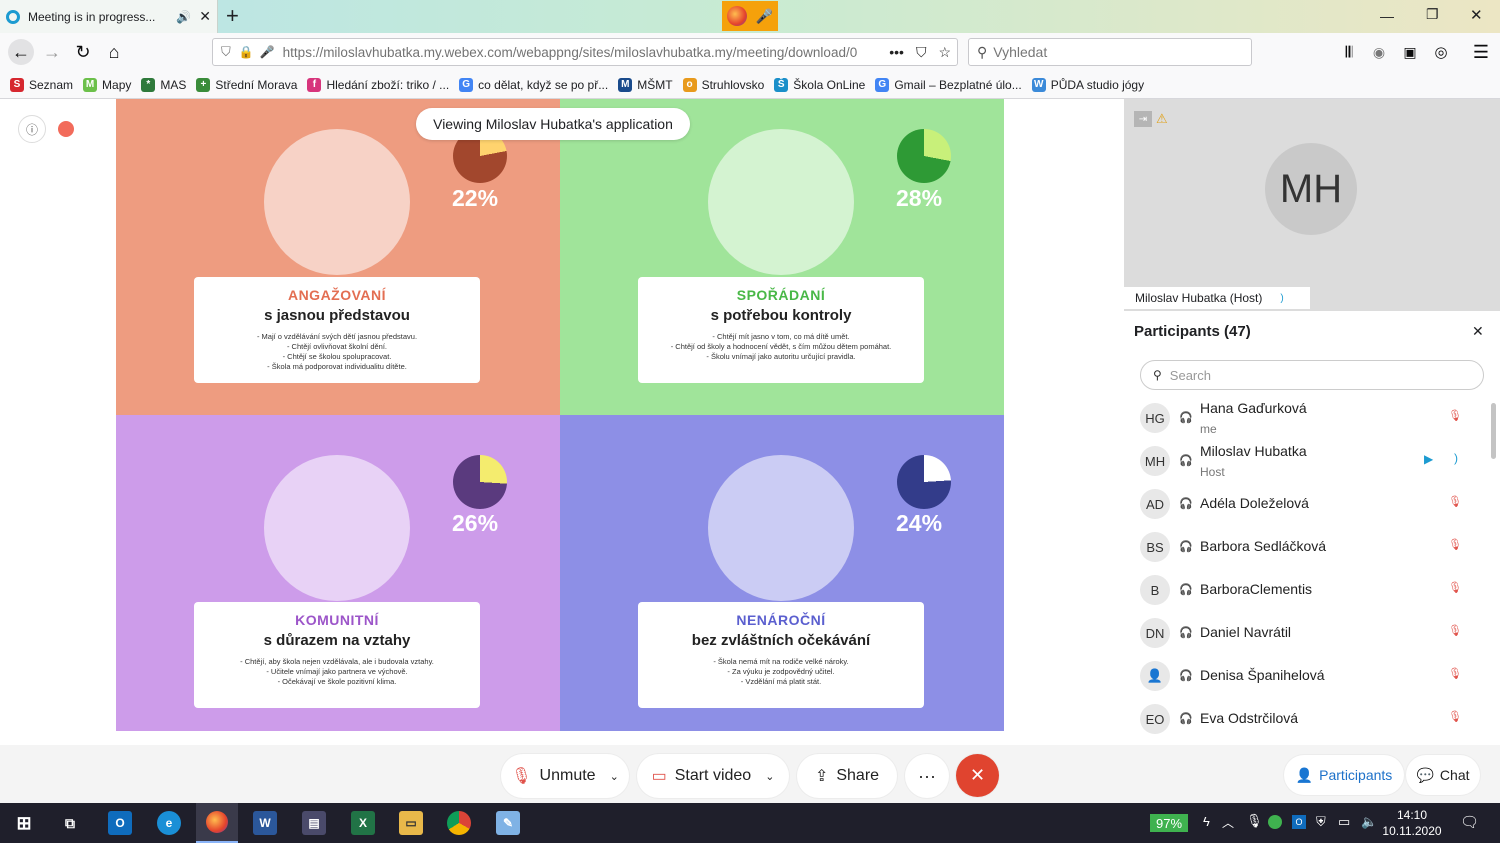  What do you see at coordinates (120, 823) in the screenshot?
I see `outlook-icon: O` at bounding box center [120, 823].